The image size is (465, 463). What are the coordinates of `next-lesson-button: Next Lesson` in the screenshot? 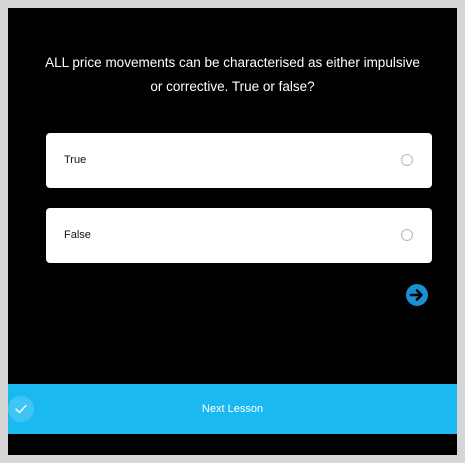 It's located at (232, 409).